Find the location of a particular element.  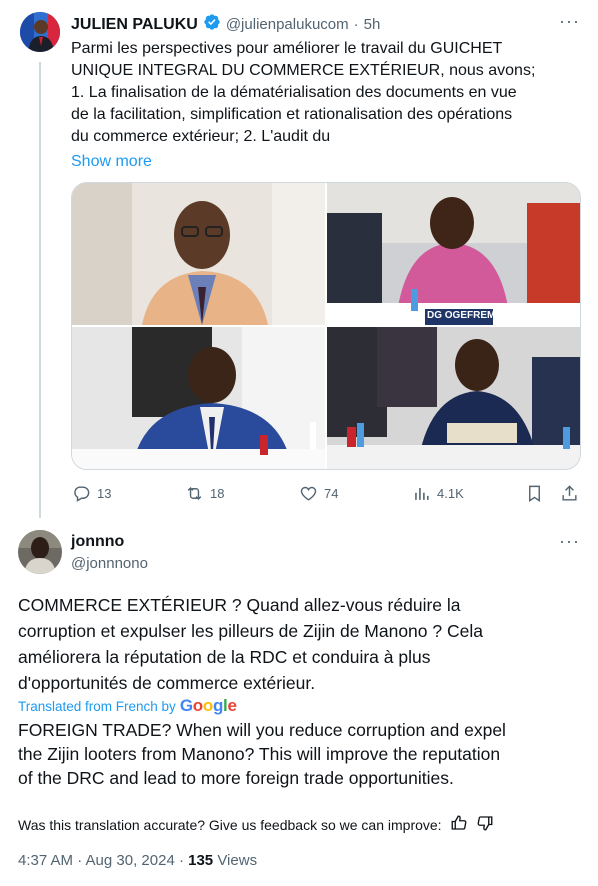

author-handle: @julienpalukucom is located at coordinates (287, 24).